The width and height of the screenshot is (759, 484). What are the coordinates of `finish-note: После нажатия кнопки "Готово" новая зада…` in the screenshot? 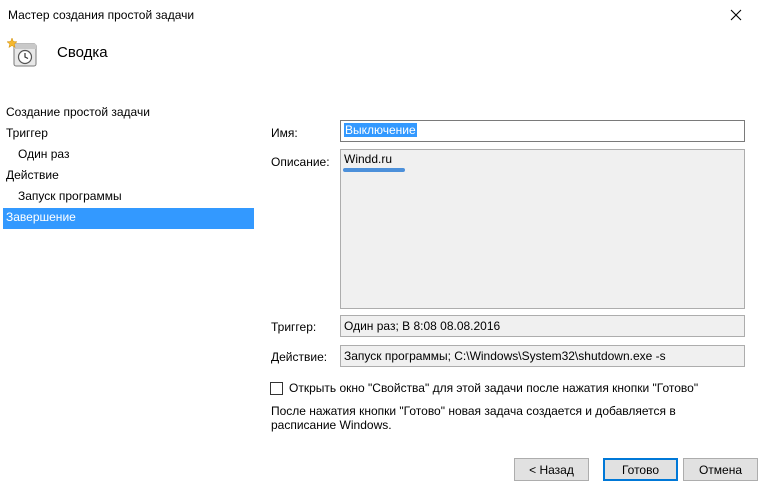 It's located at (473, 418).